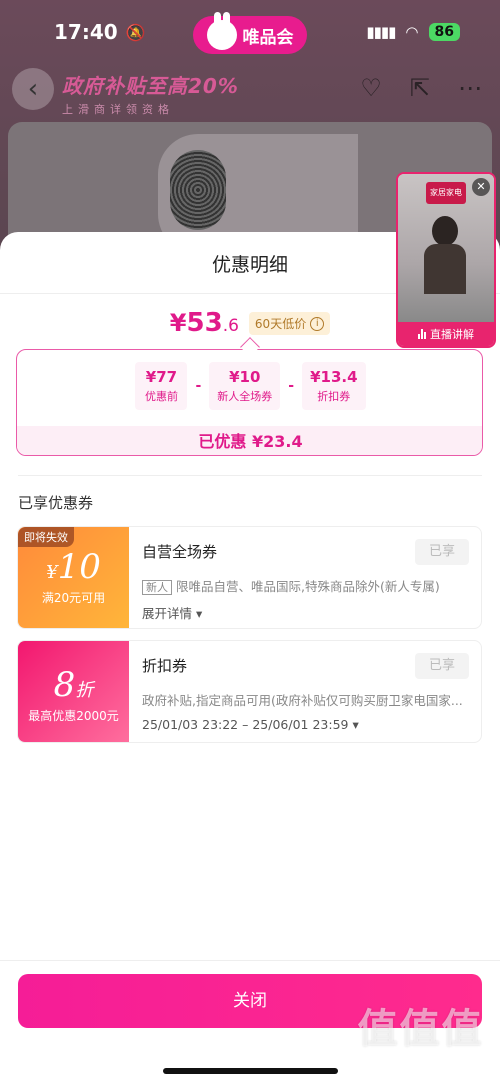 This screenshot has width=500, height=1083. Describe the element at coordinates (446, 193) in the screenshot. I see `live-sign: 家居家电` at that location.